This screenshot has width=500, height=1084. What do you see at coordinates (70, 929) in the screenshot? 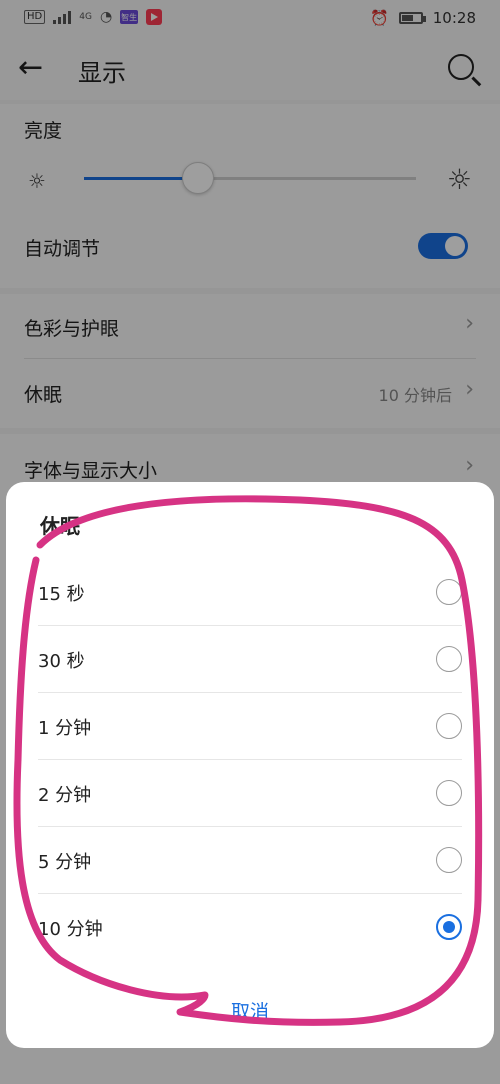
I see `option-label: 10 分钟` at bounding box center [70, 929].